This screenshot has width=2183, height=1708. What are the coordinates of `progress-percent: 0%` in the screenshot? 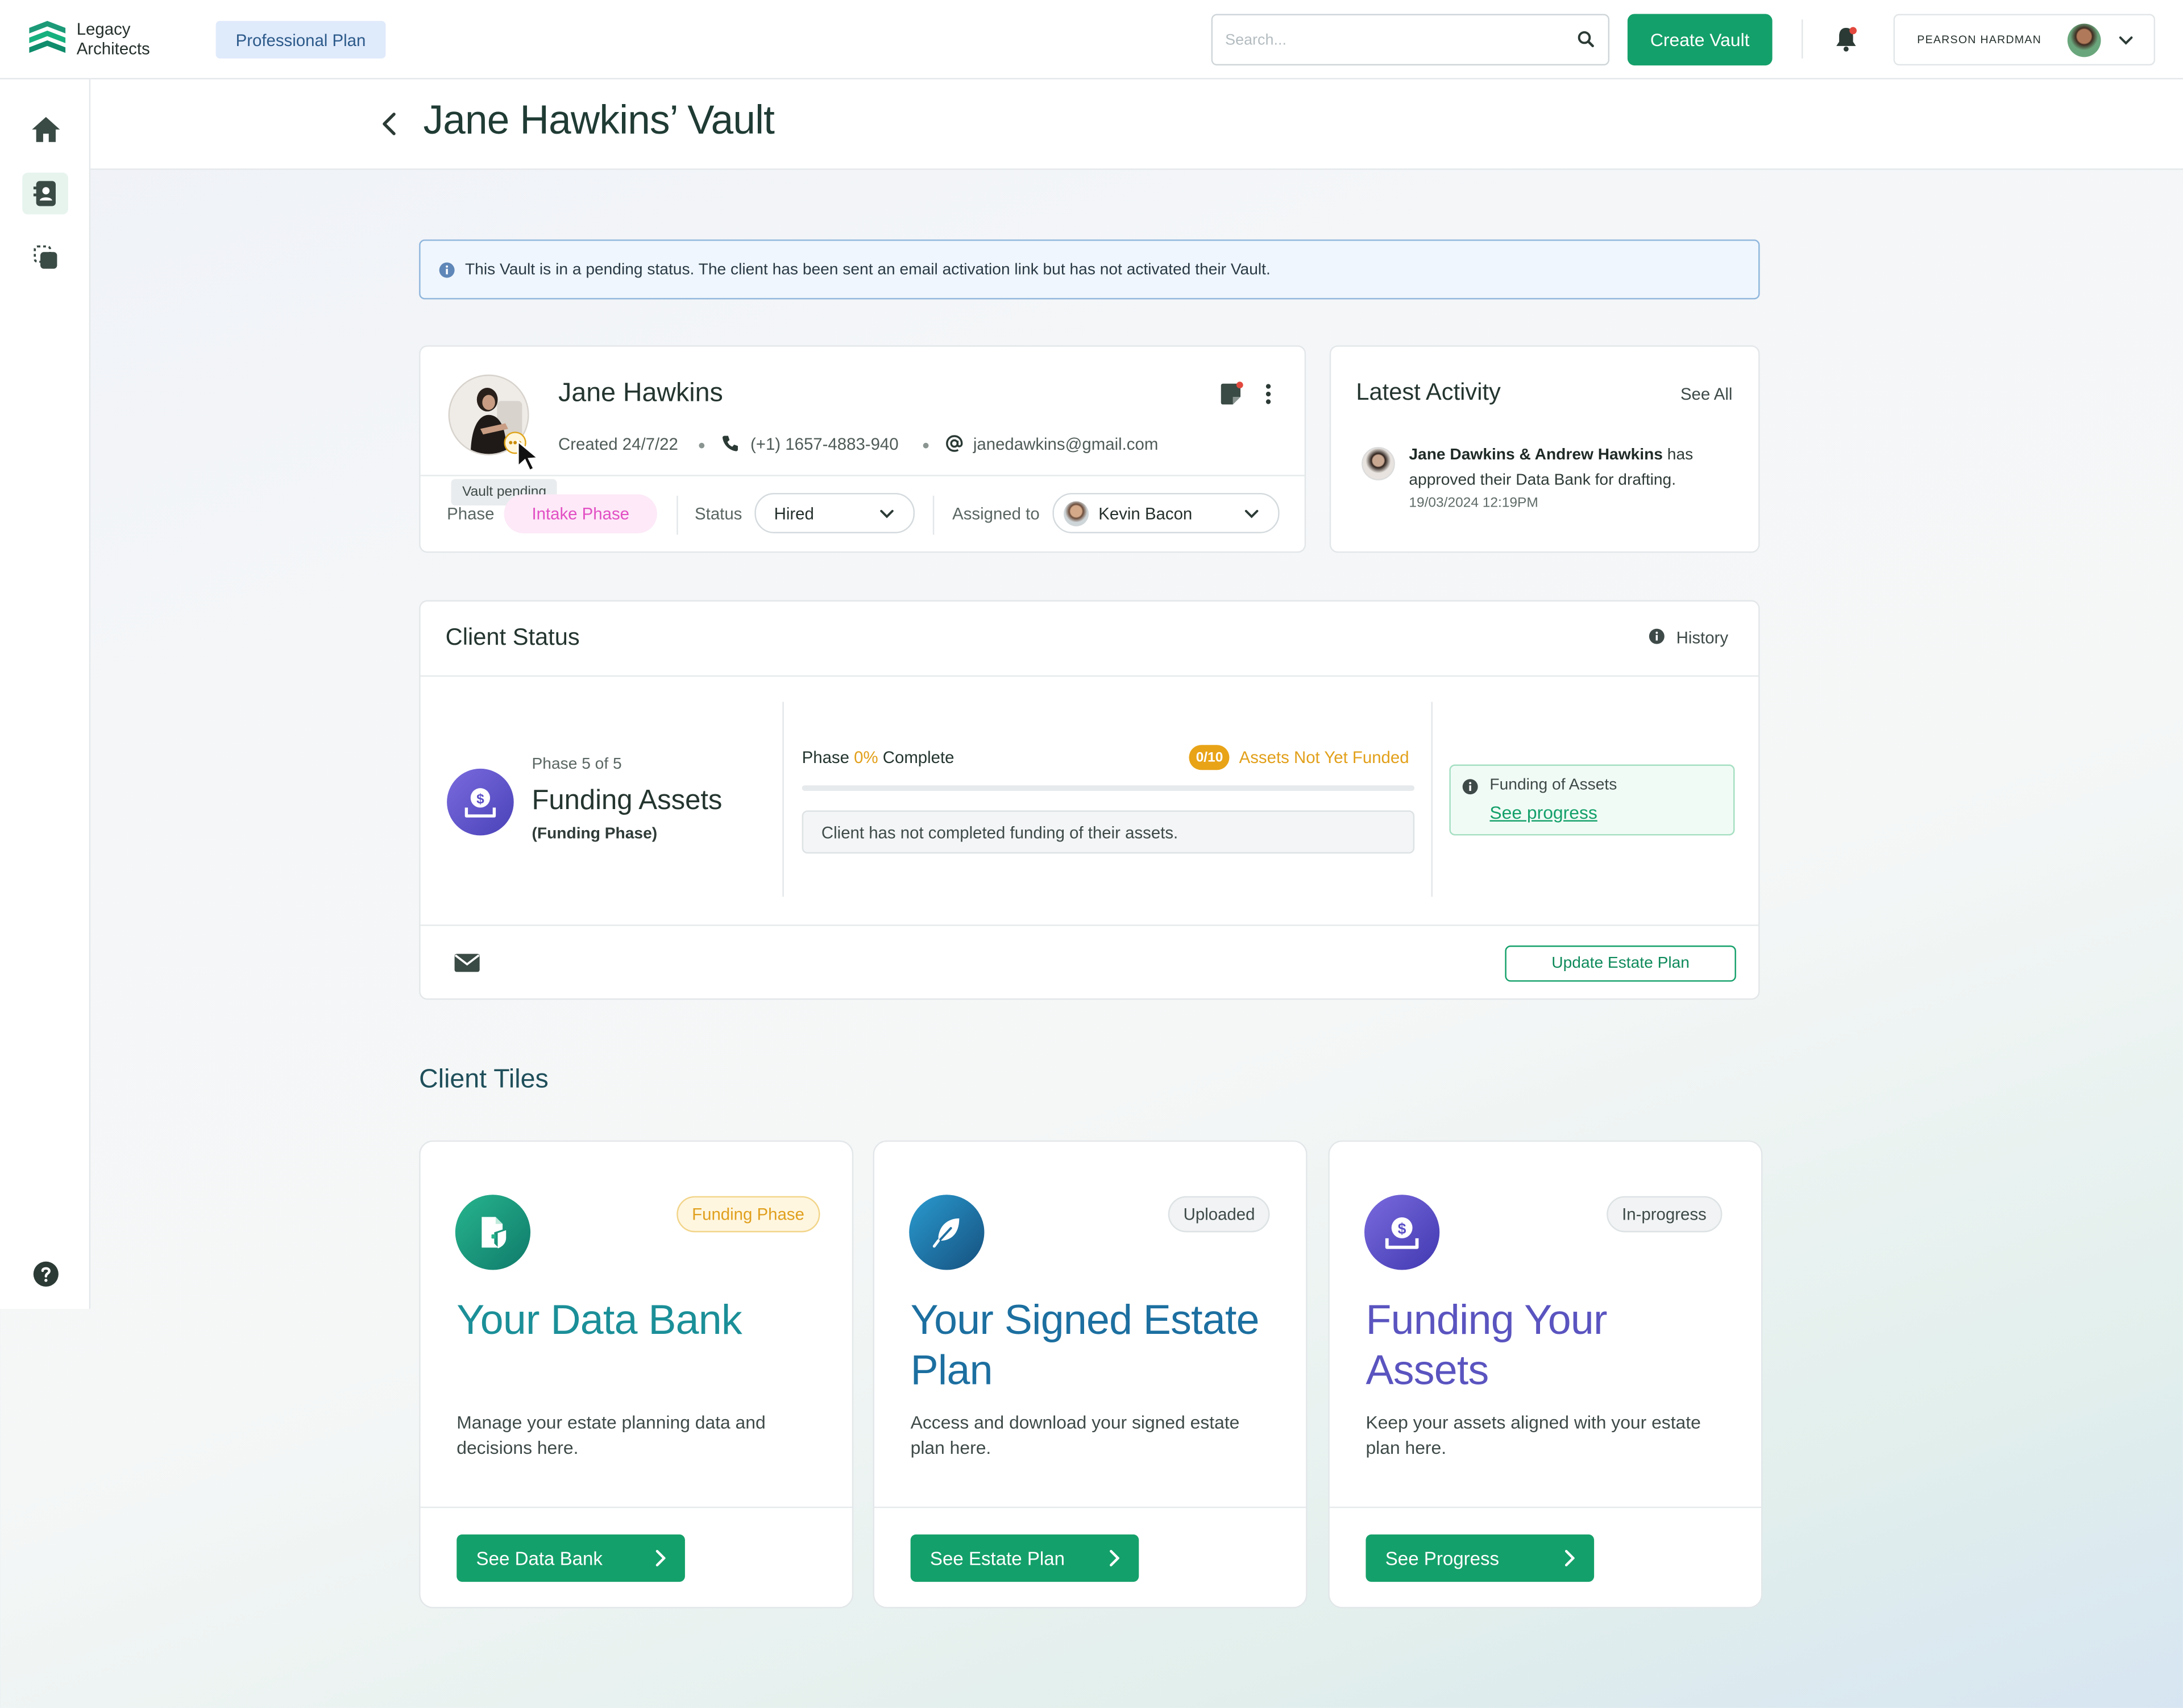 It's located at (866, 758).